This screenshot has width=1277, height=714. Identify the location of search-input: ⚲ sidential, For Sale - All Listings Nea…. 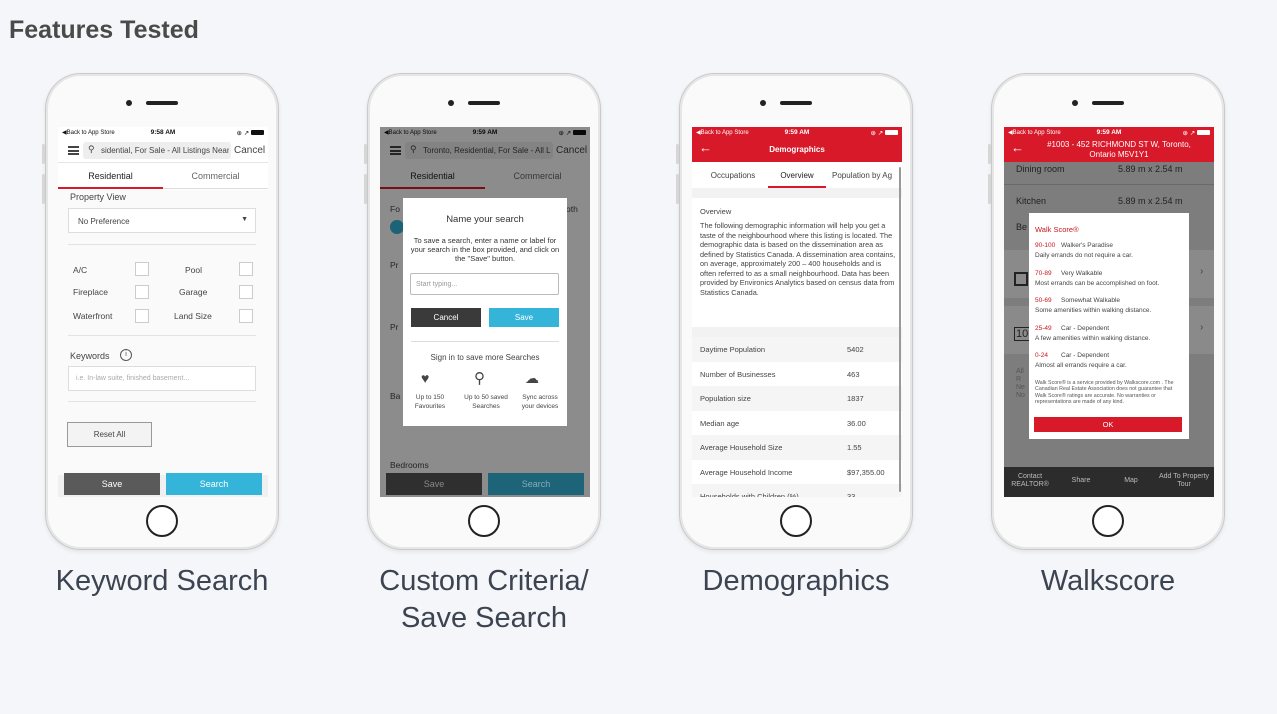
(157, 150).